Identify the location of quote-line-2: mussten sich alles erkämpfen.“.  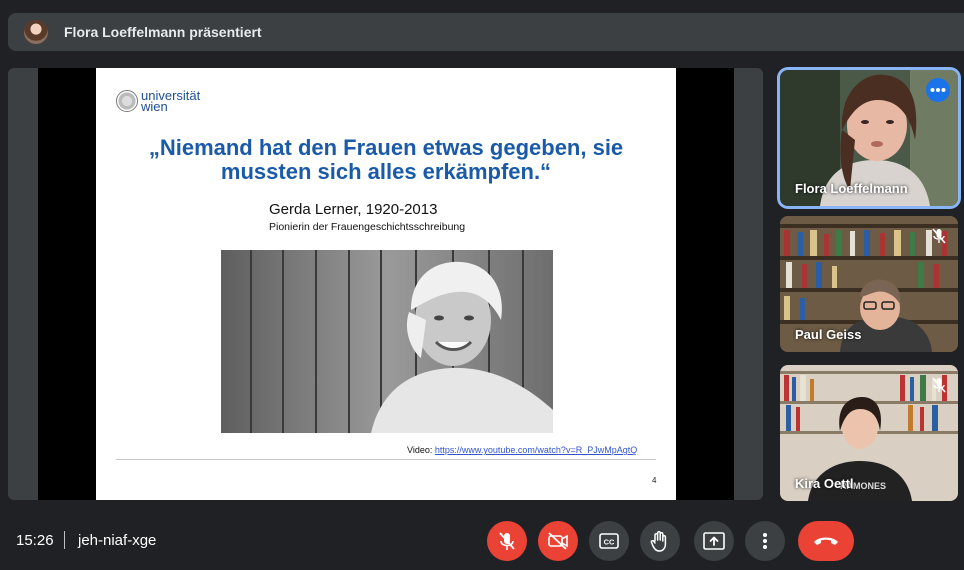
(386, 171).